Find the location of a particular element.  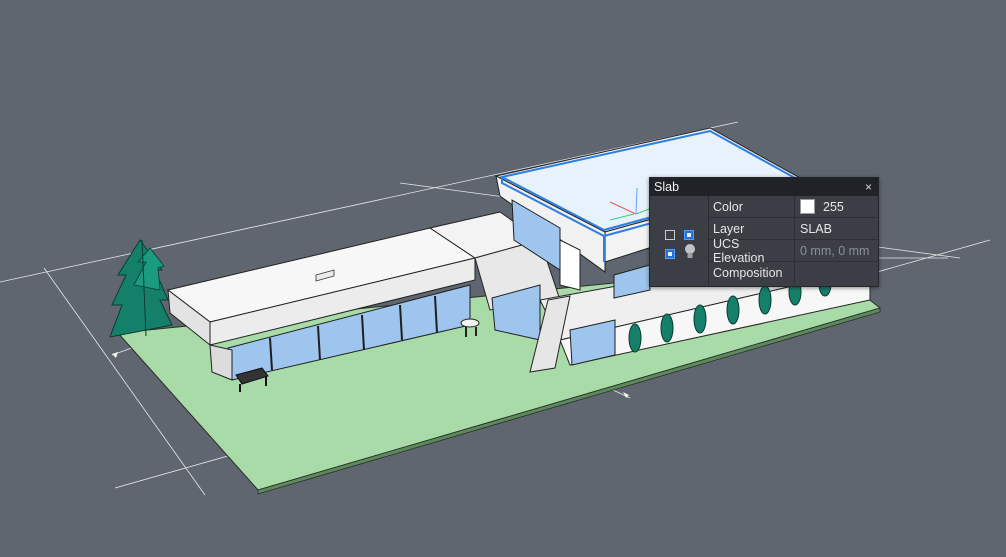

property-label: UCS Elevation is located at coordinates (752, 251).